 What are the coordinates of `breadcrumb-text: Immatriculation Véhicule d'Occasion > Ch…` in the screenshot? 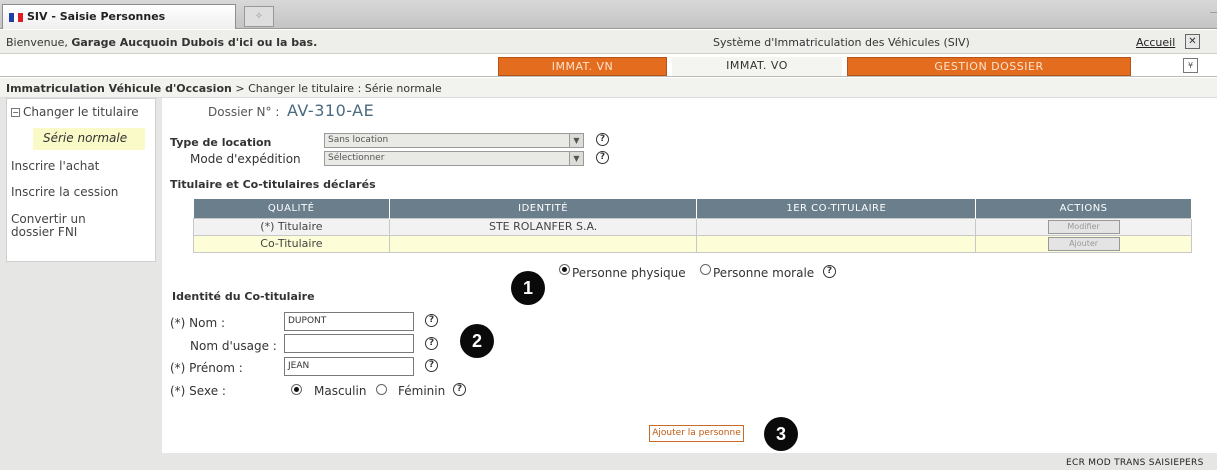 It's located at (224, 88).